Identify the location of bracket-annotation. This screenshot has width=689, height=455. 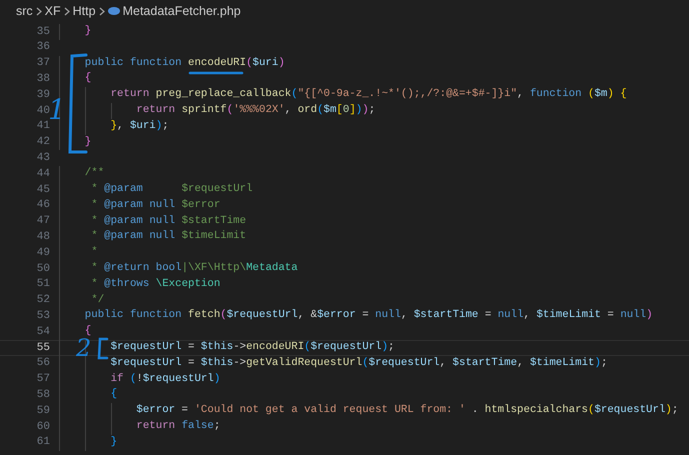
(103, 348).